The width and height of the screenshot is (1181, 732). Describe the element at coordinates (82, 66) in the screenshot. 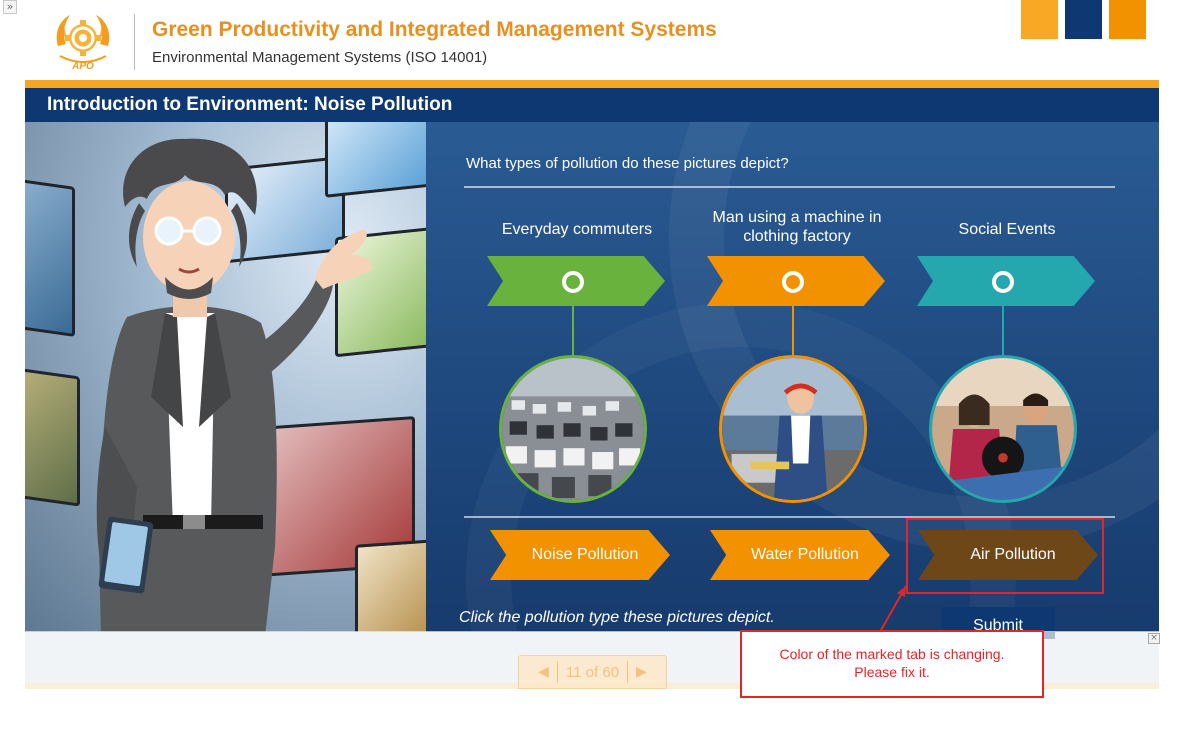

I see `logo-text: APO` at that location.